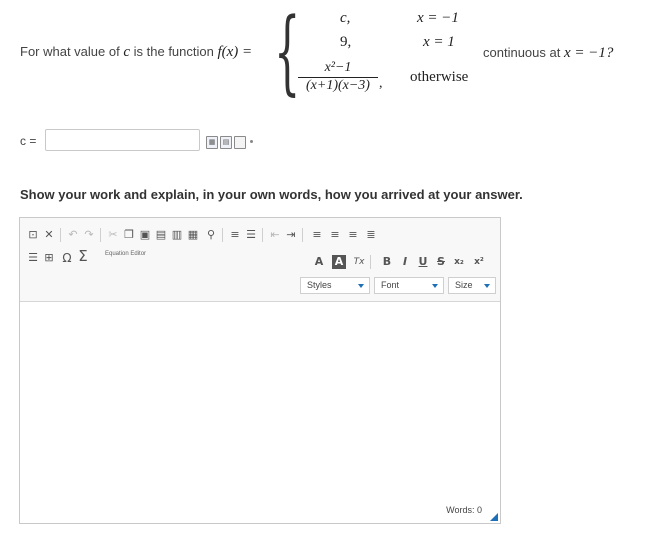 This screenshot has height=536, width=650. What do you see at coordinates (319, 285) in the screenshot?
I see `styles-label: Styles` at bounding box center [319, 285].